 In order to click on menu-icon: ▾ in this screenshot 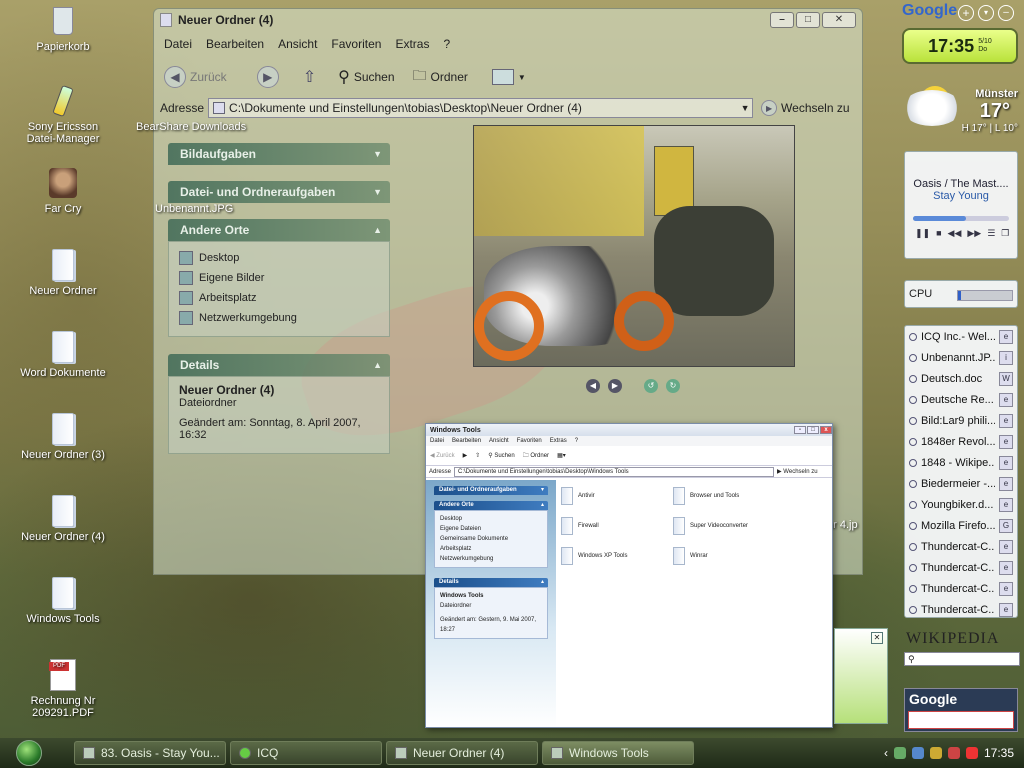, I will do `click(986, 13)`.